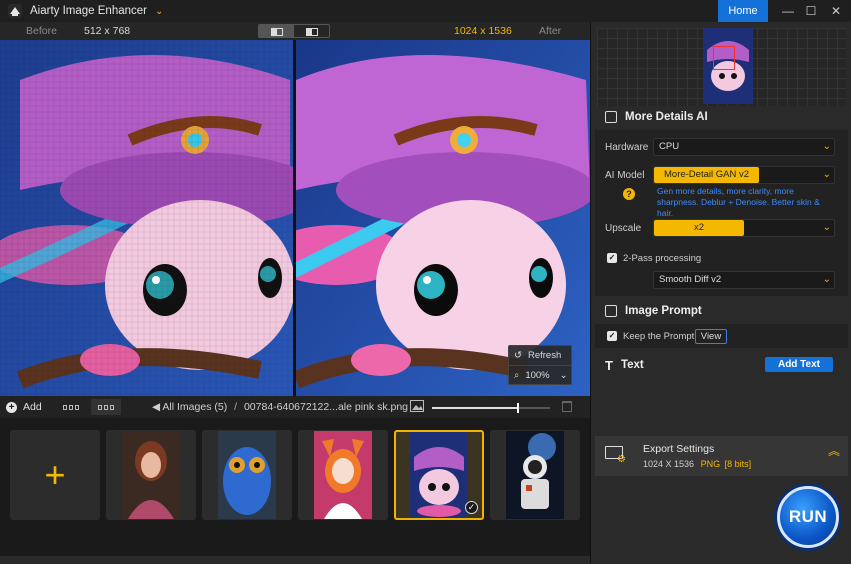 The image size is (851, 564). I want to click on zoom-value: 100%, so click(537, 375).